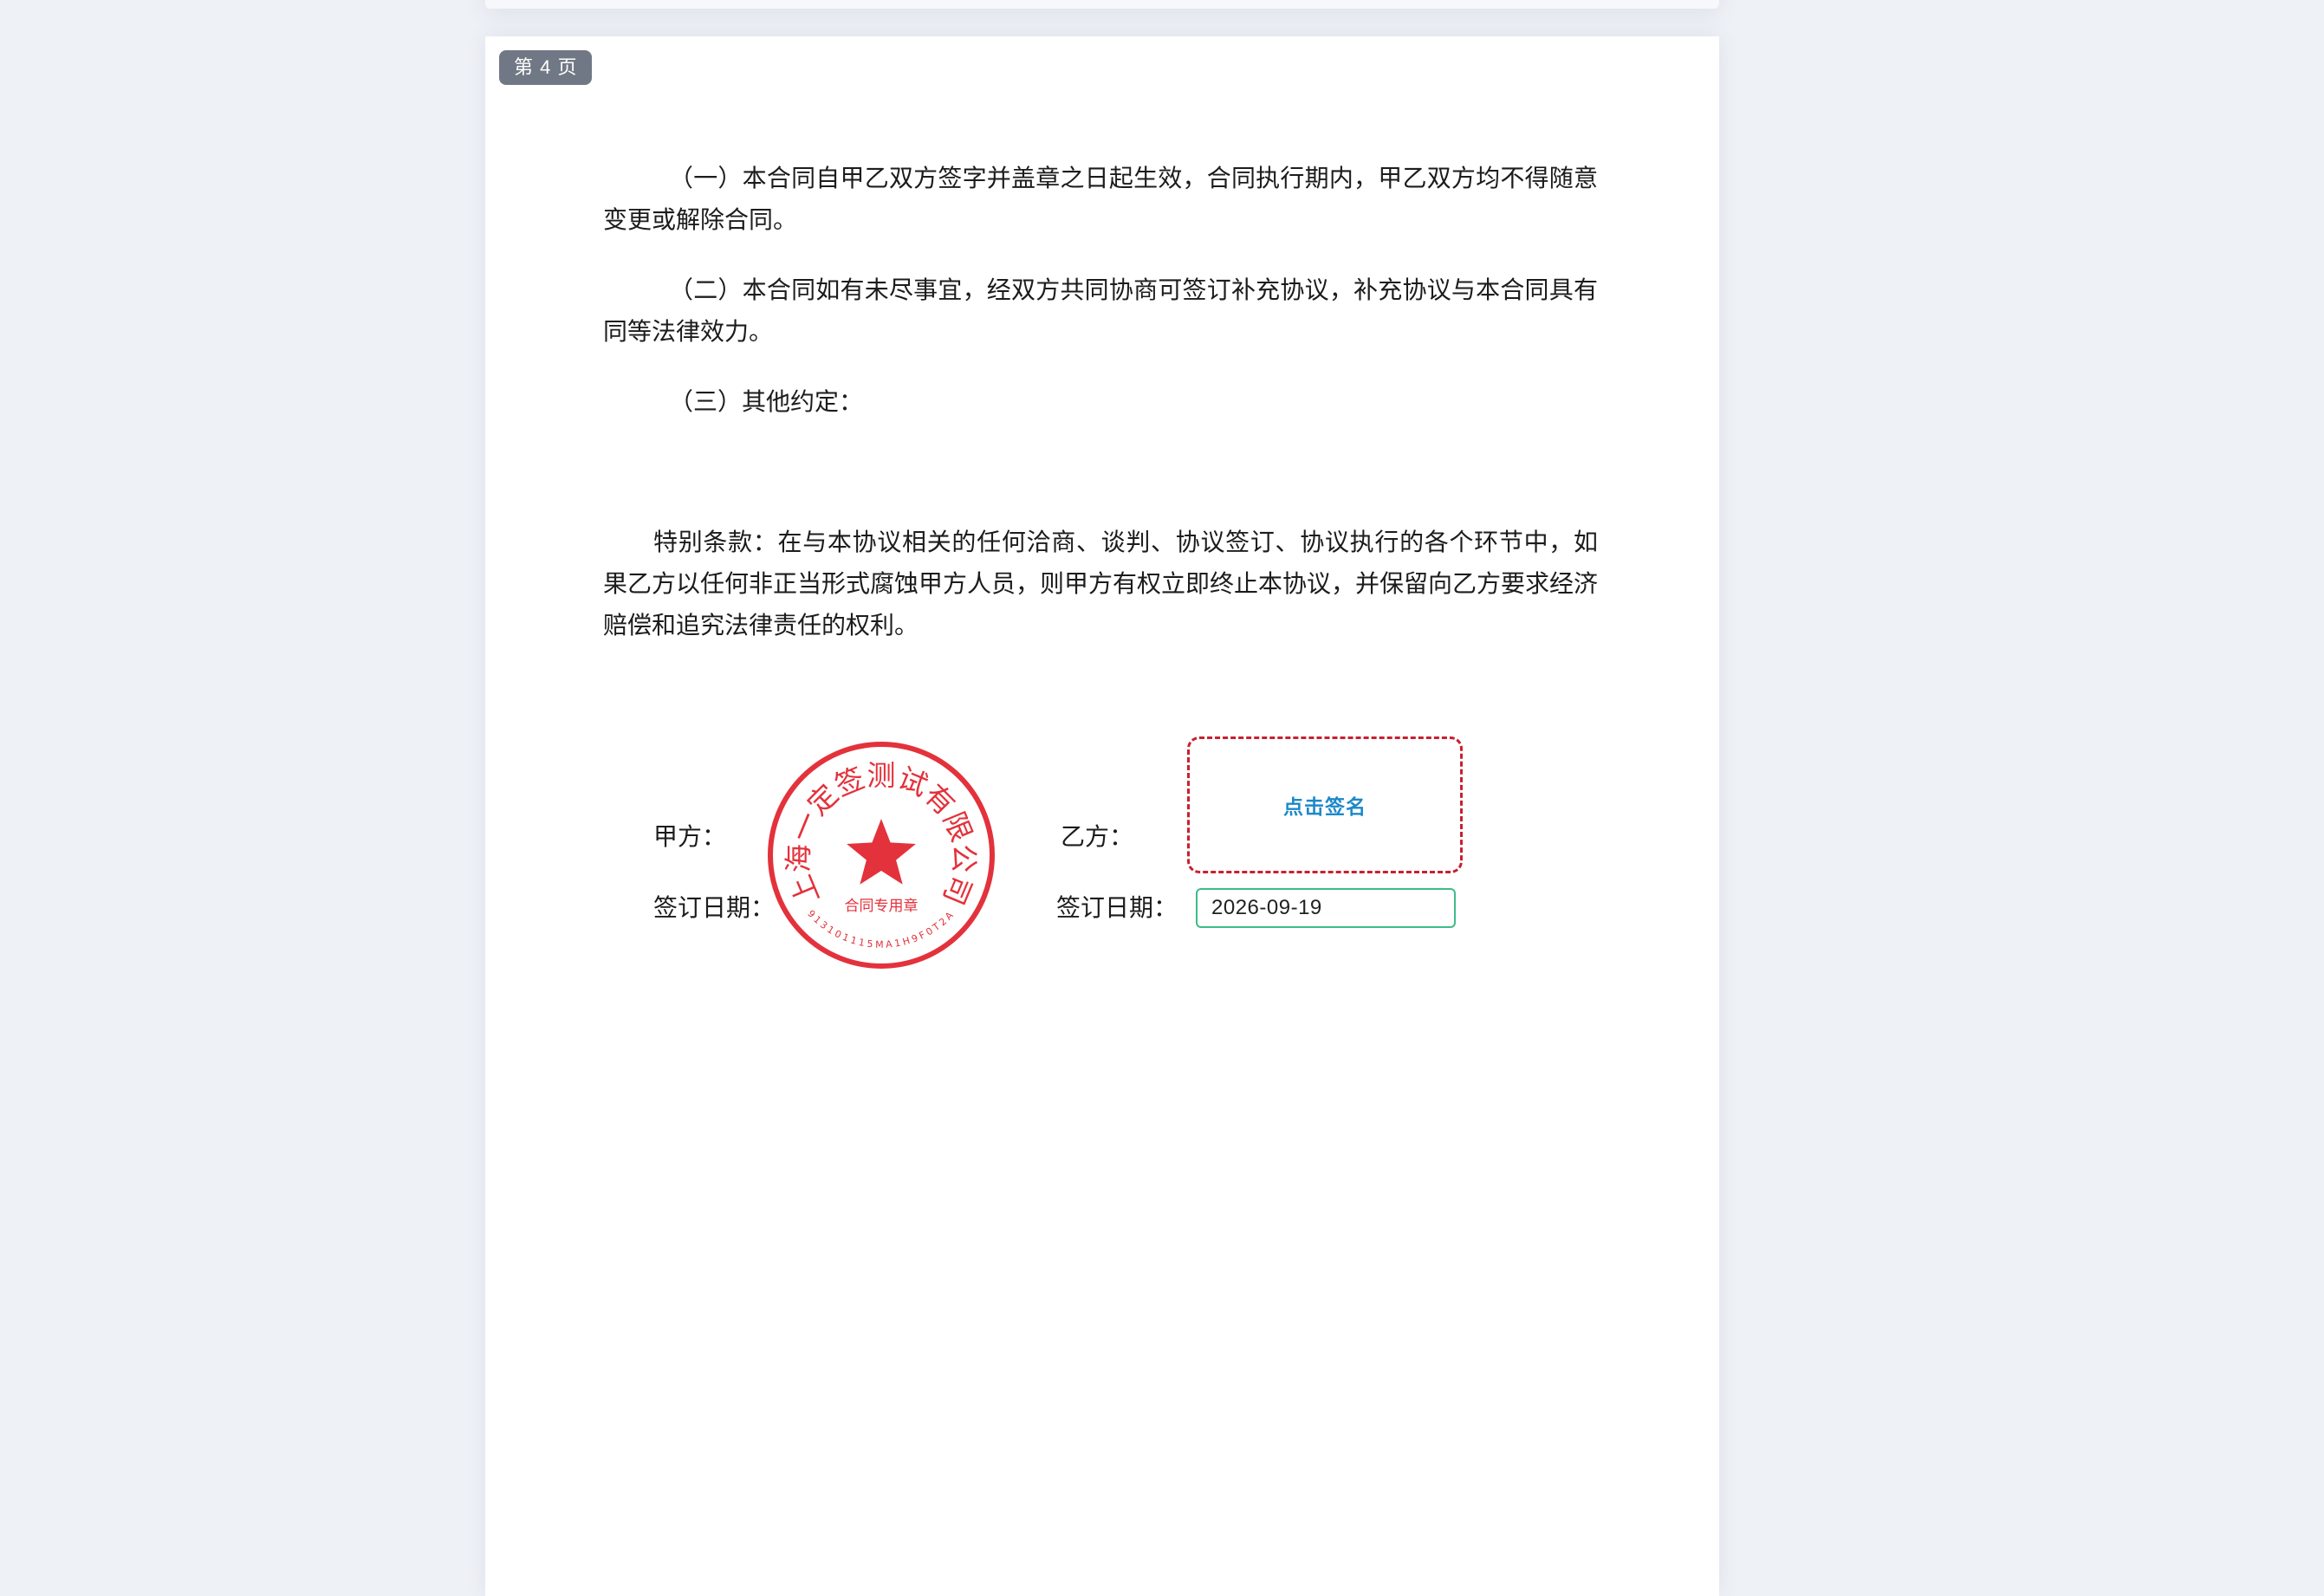 This screenshot has height=1596, width=2324. I want to click on party-a-label: 甲方：, so click(690, 836).